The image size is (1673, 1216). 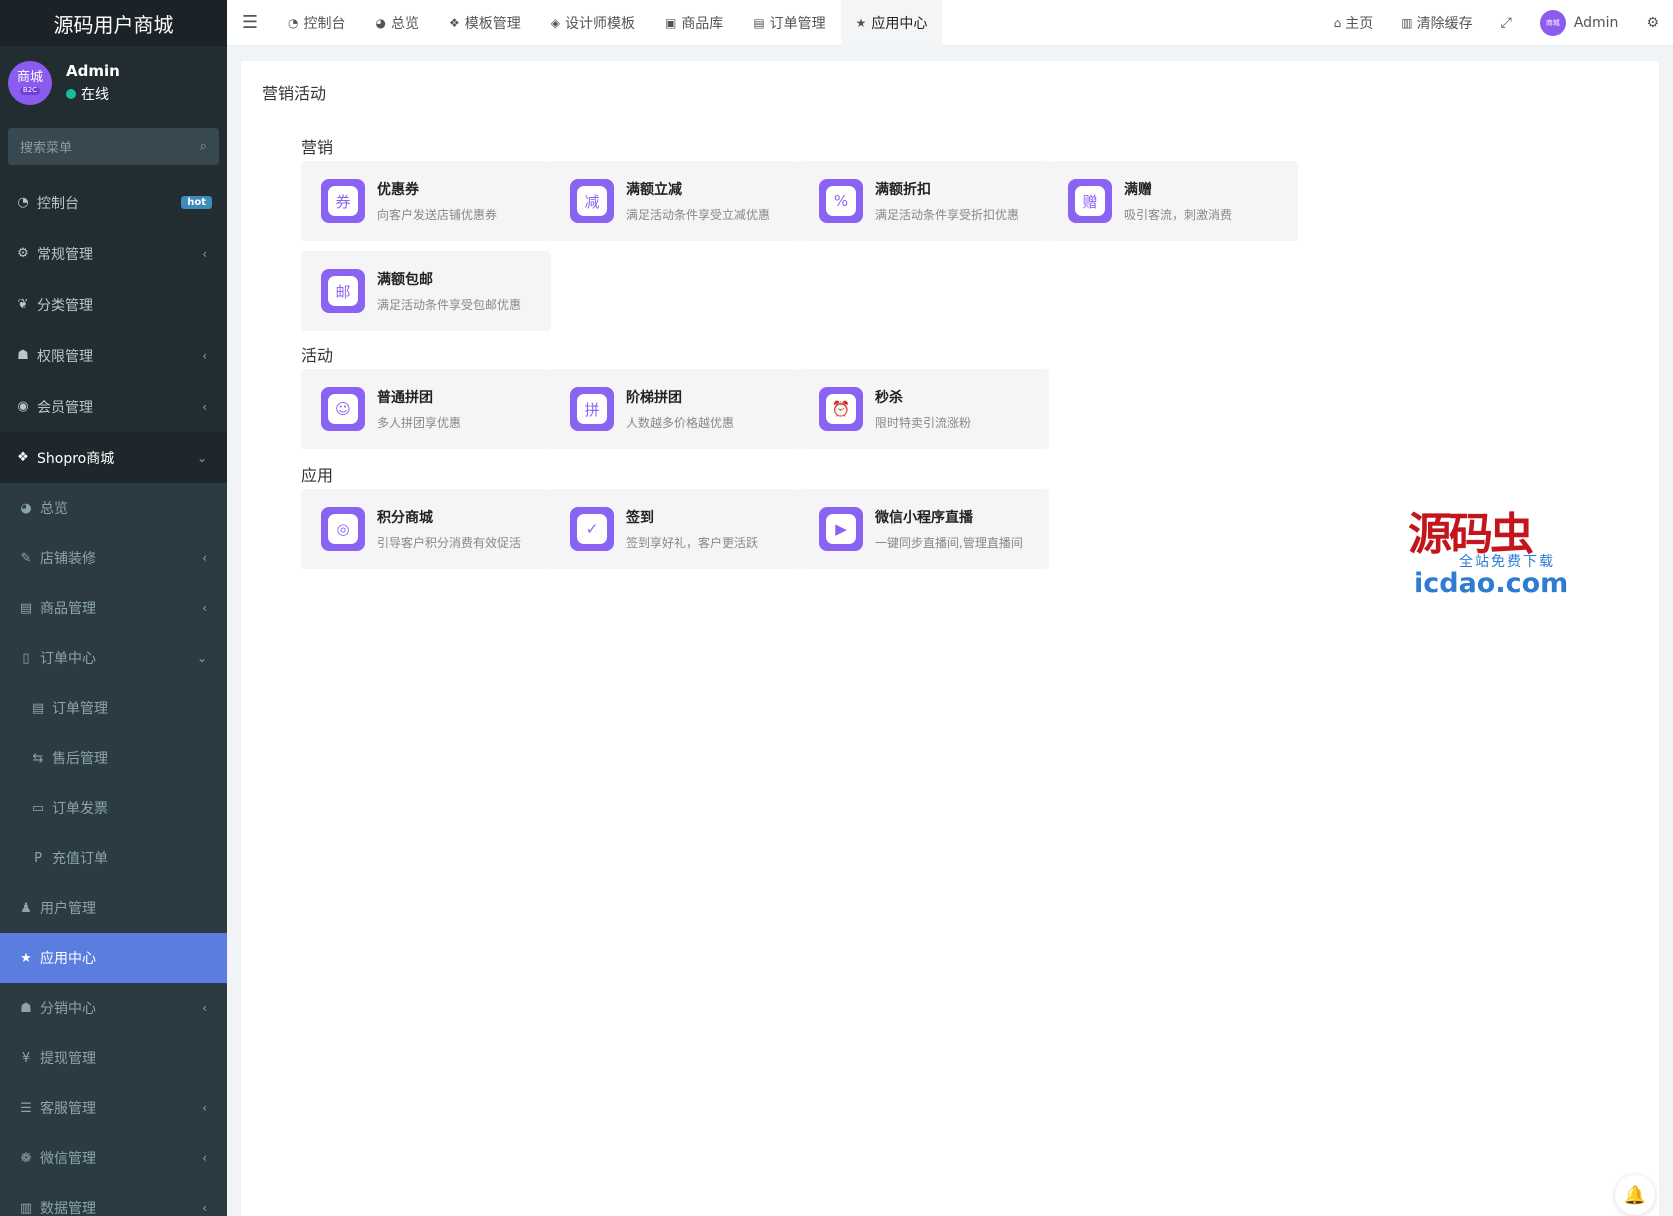 I want to click on sidebar-toggle-icon: ☰, so click(x=250, y=22).